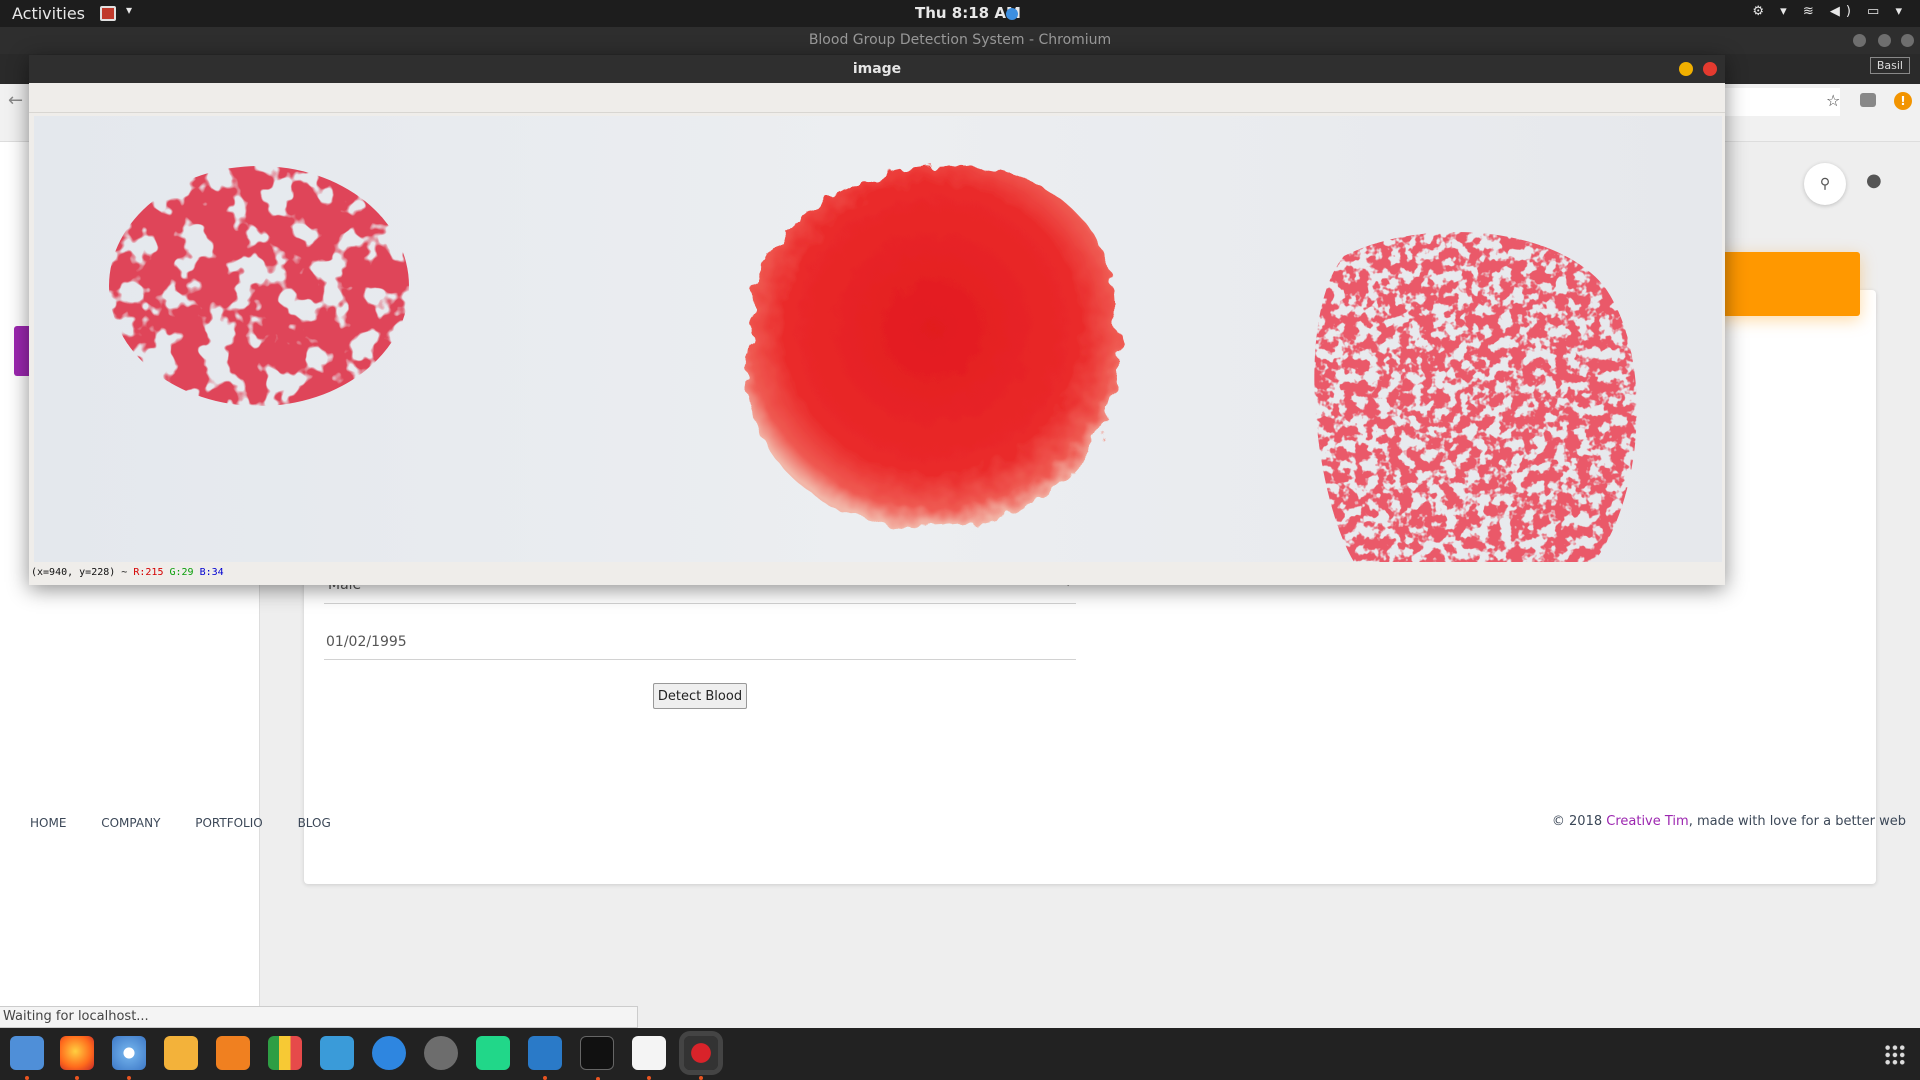 The height and width of the screenshot is (1080, 1920). I want to click on sample-uniform, so click(933, 346).